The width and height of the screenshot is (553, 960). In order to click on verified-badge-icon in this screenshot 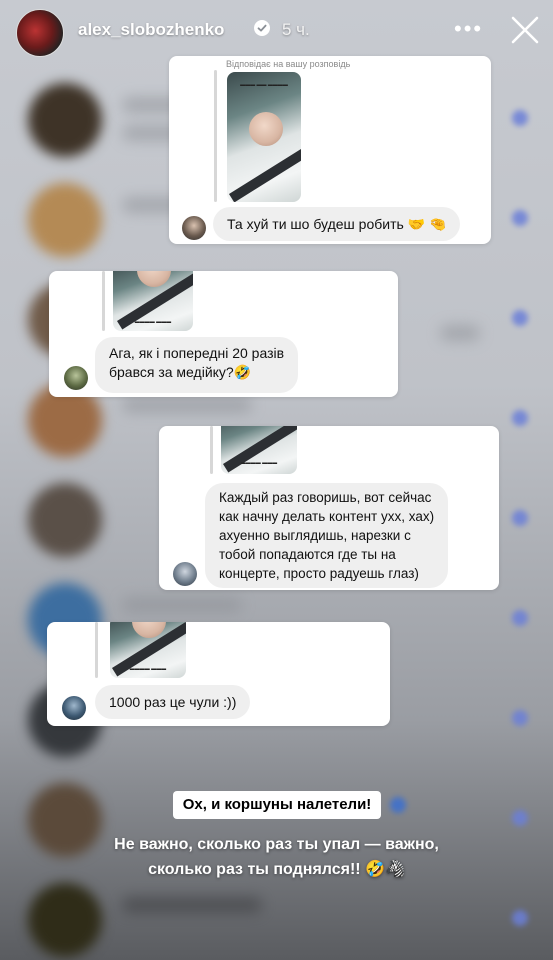, I will do `click(262, 28)`.